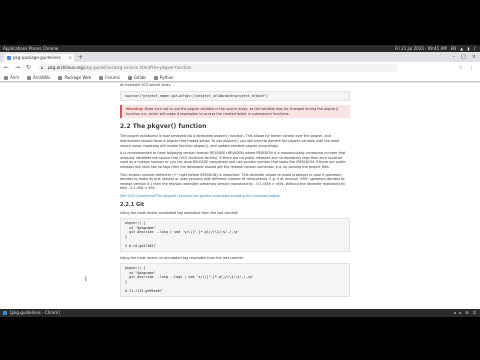 This screenshot has width=480, height=360. What do you see at coordinates (163, 127) in the screenshot?
I see `section-heading-pkgver: 2.2 The pkgver() function` at bounding box center [163, 127].